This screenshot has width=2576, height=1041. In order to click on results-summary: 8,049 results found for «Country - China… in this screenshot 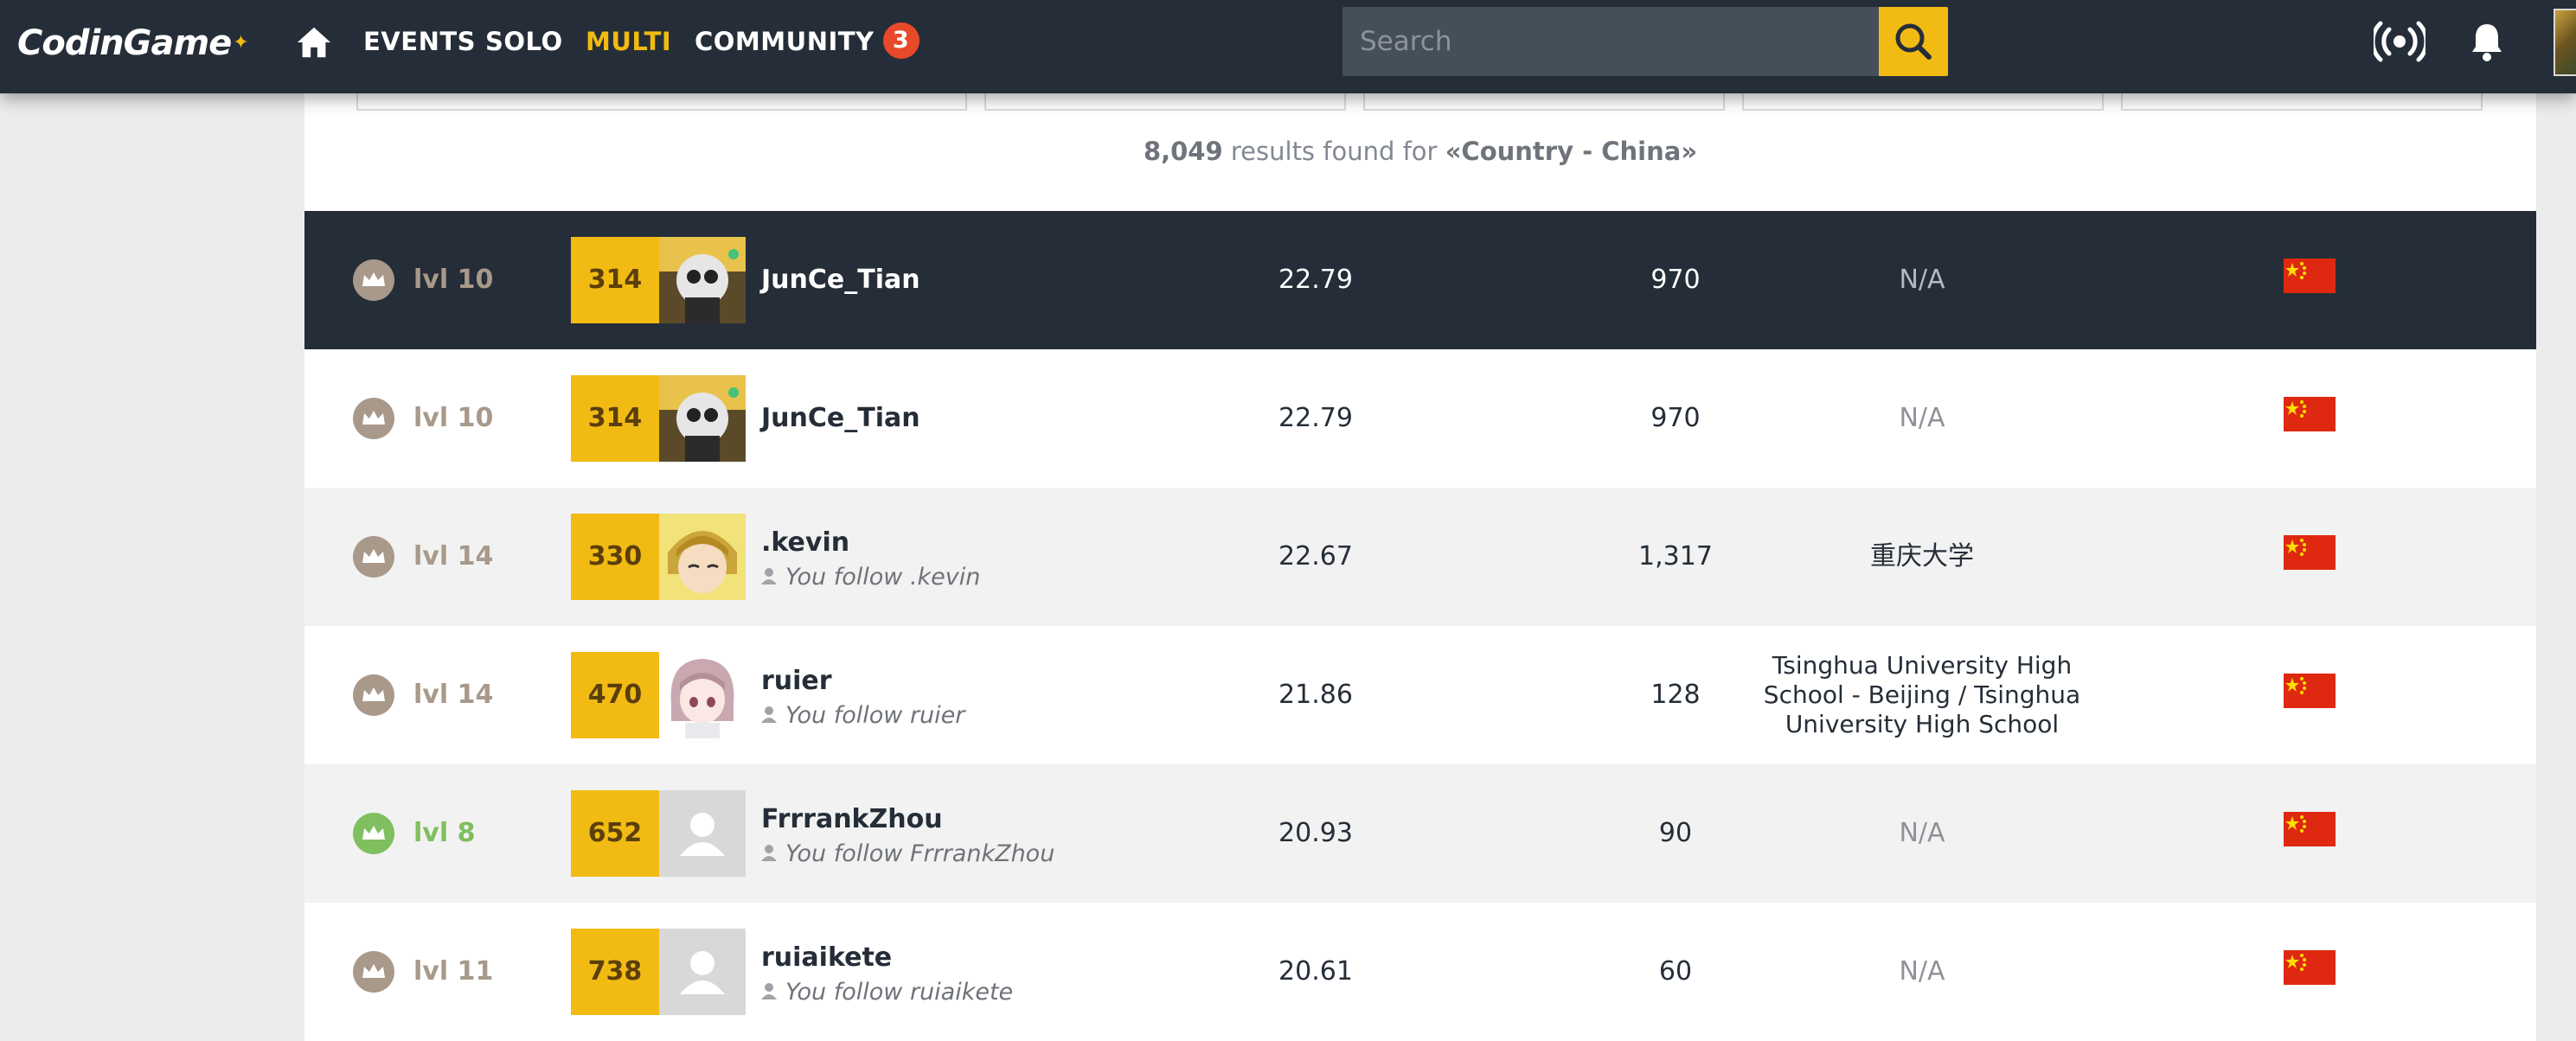, I will do `click(1420, 151)`.